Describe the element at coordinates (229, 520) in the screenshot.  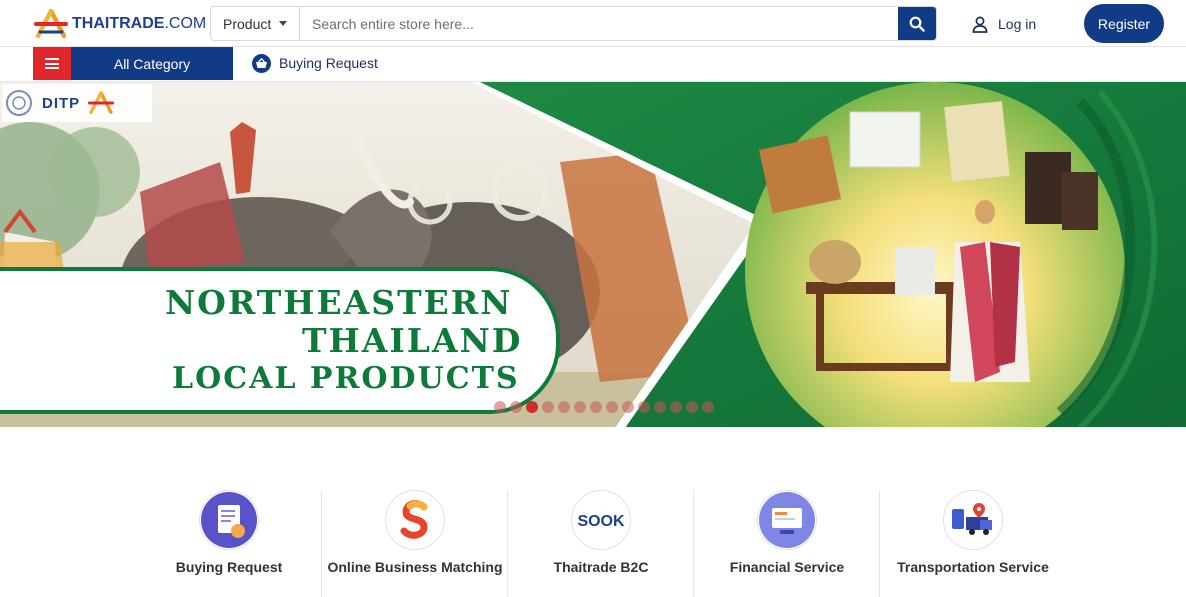
I see `buying-request-icon` at that location.